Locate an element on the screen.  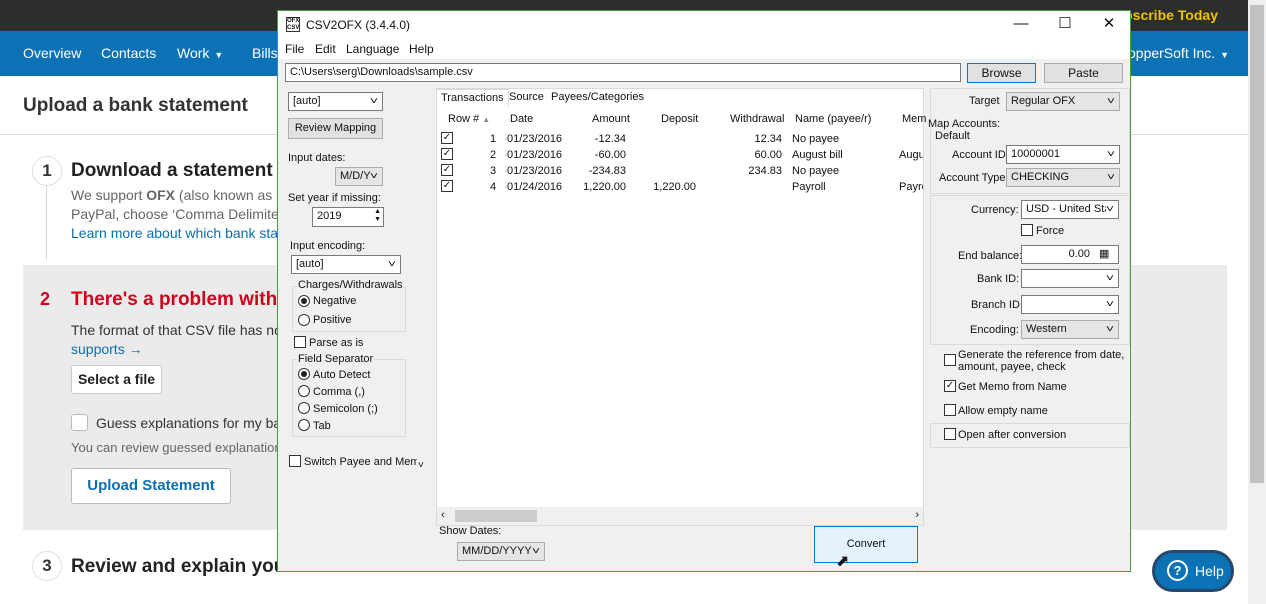
select-file-button: Select a file is located at coordinates (116, 379).